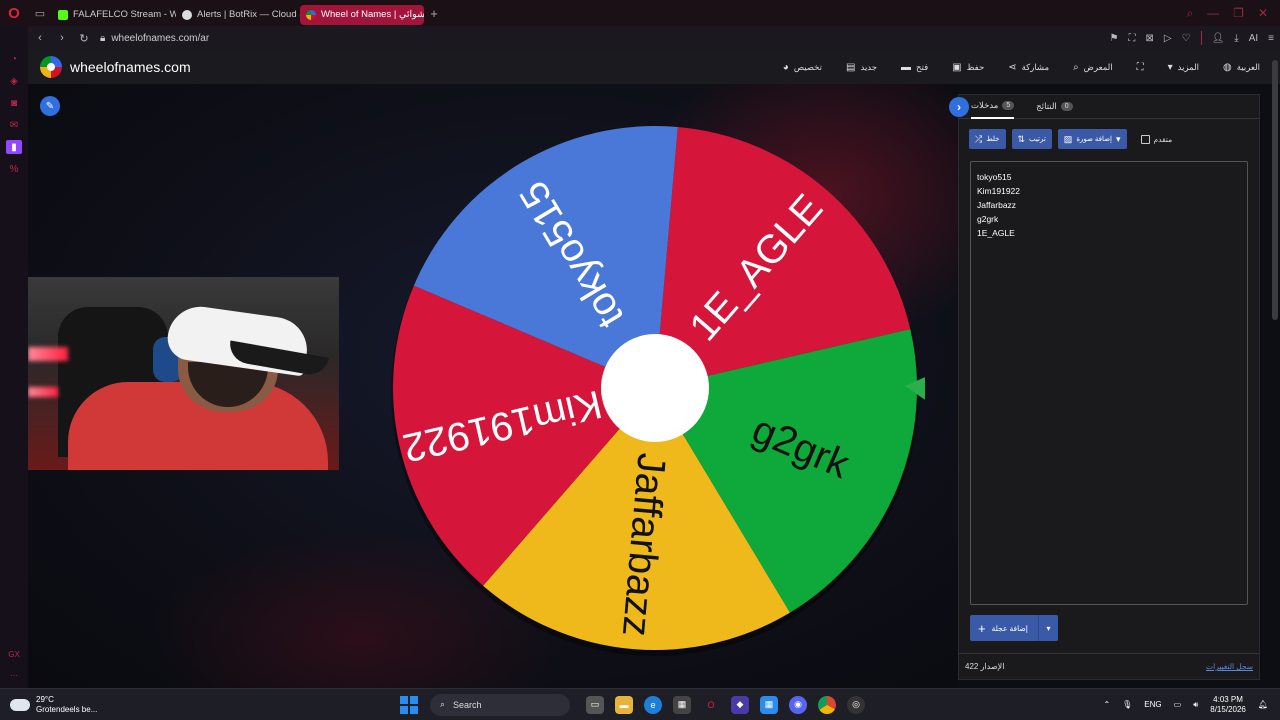 The image size is (1280, 720). Describe the element at coordinates (238, 15) in the screenshot. I see `tab-botrix: Alerts | BotRix — Cloud St` at that location.